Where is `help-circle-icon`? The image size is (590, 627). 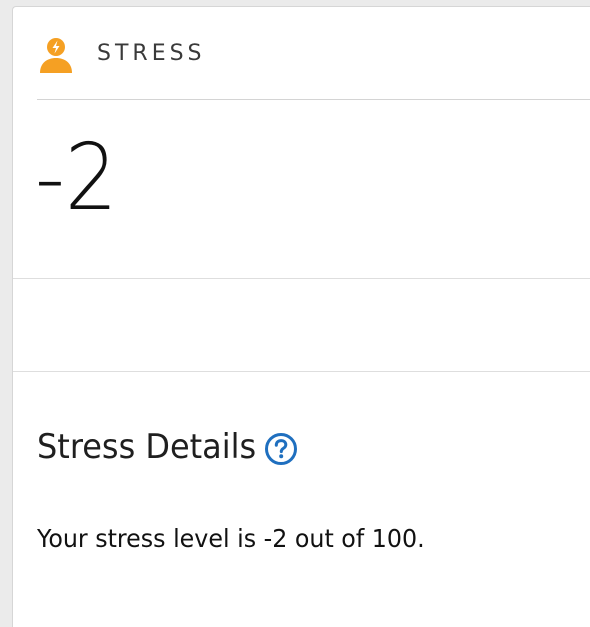 help-circle-icon is located at coordinates (281, 449).